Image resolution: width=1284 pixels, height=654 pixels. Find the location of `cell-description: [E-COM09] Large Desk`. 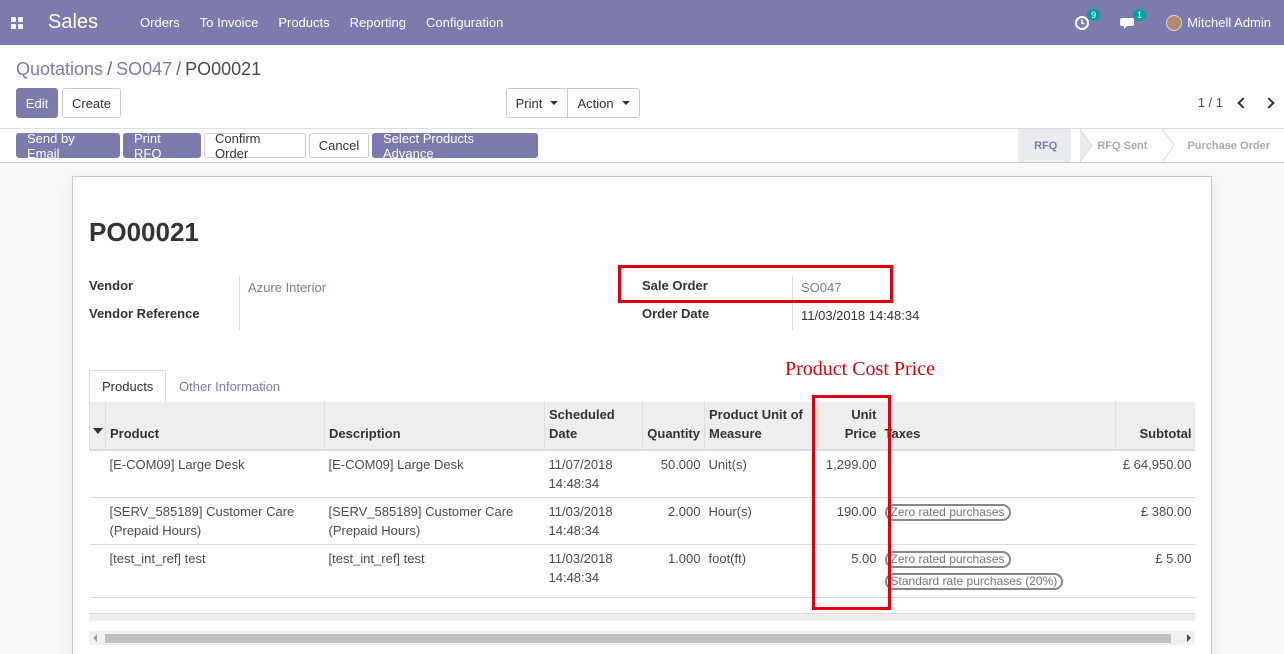

cell-description: [E-COM09] Large Desk is located at coordinates (434, 474).